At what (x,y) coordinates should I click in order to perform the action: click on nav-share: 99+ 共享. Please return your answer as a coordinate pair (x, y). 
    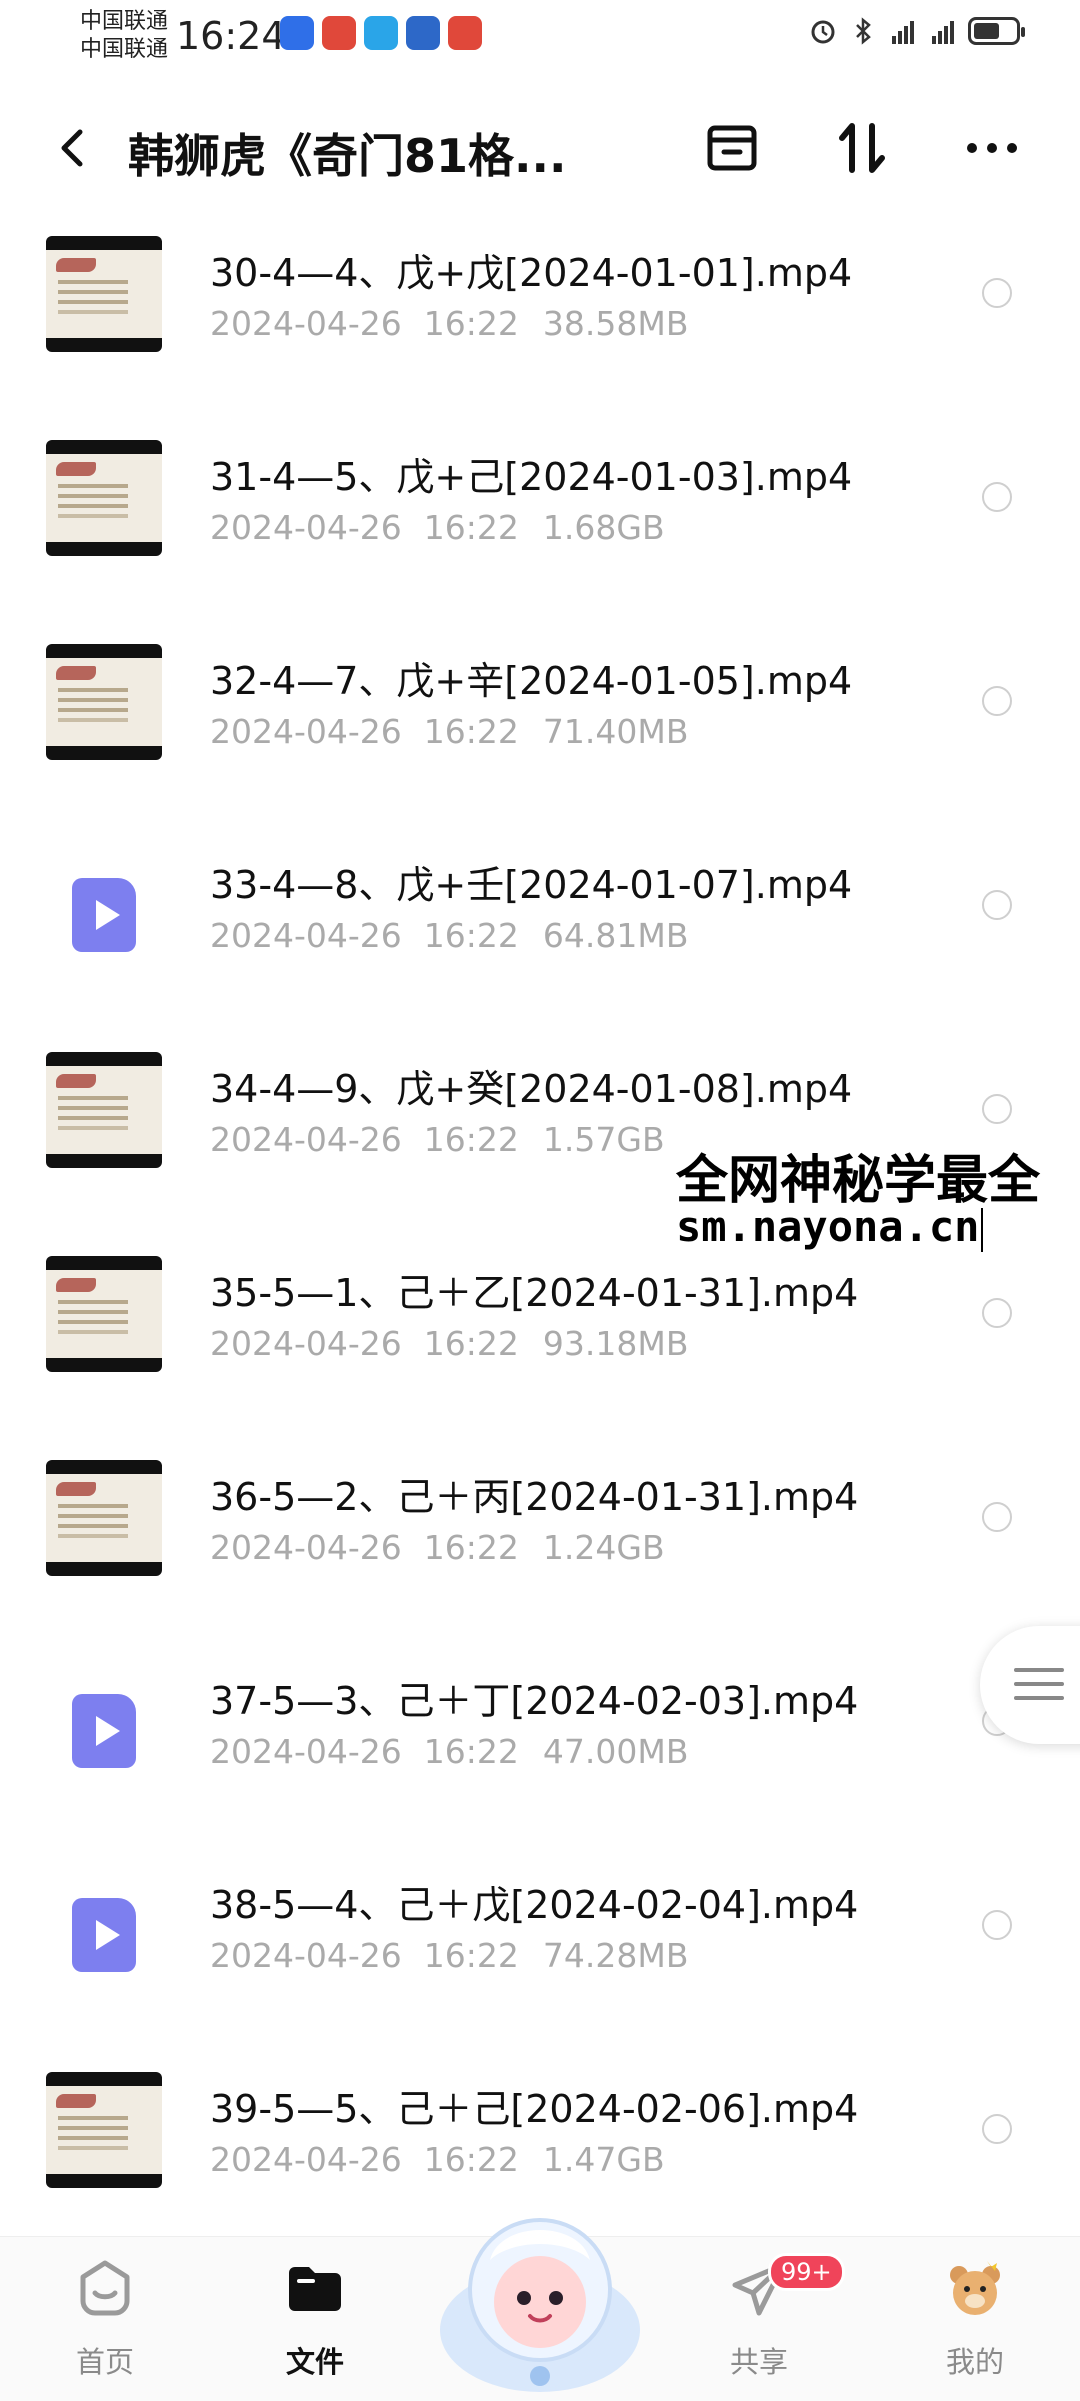
    Looking at the image, I should click on (764, 2325).